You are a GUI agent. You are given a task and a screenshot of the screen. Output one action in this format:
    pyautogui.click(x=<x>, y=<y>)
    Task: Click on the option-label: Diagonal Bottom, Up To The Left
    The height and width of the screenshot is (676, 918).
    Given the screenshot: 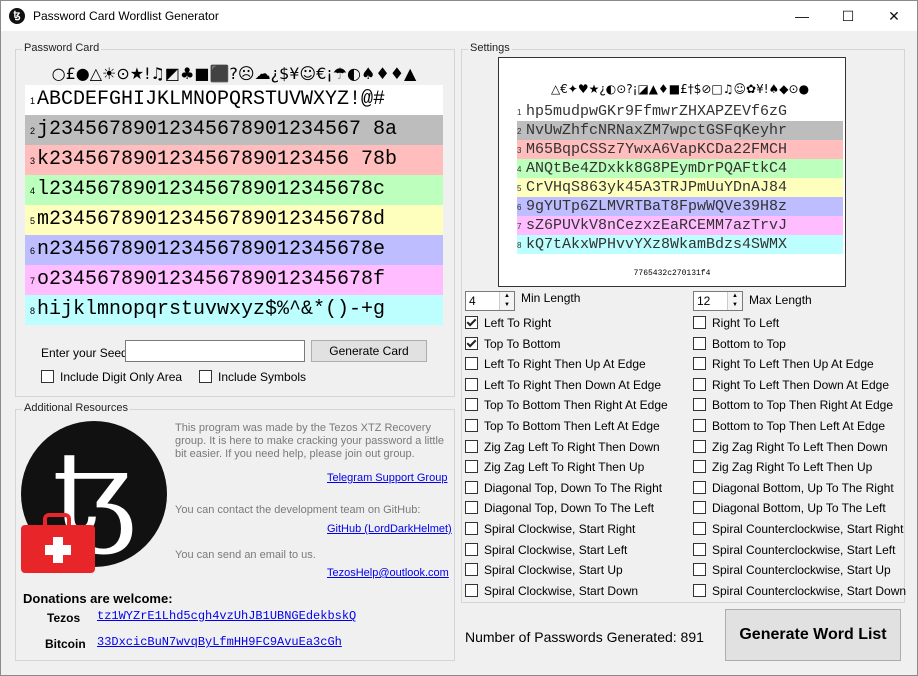 What is the action you would take?
    pyautogui.click(x=799, y=508)
    